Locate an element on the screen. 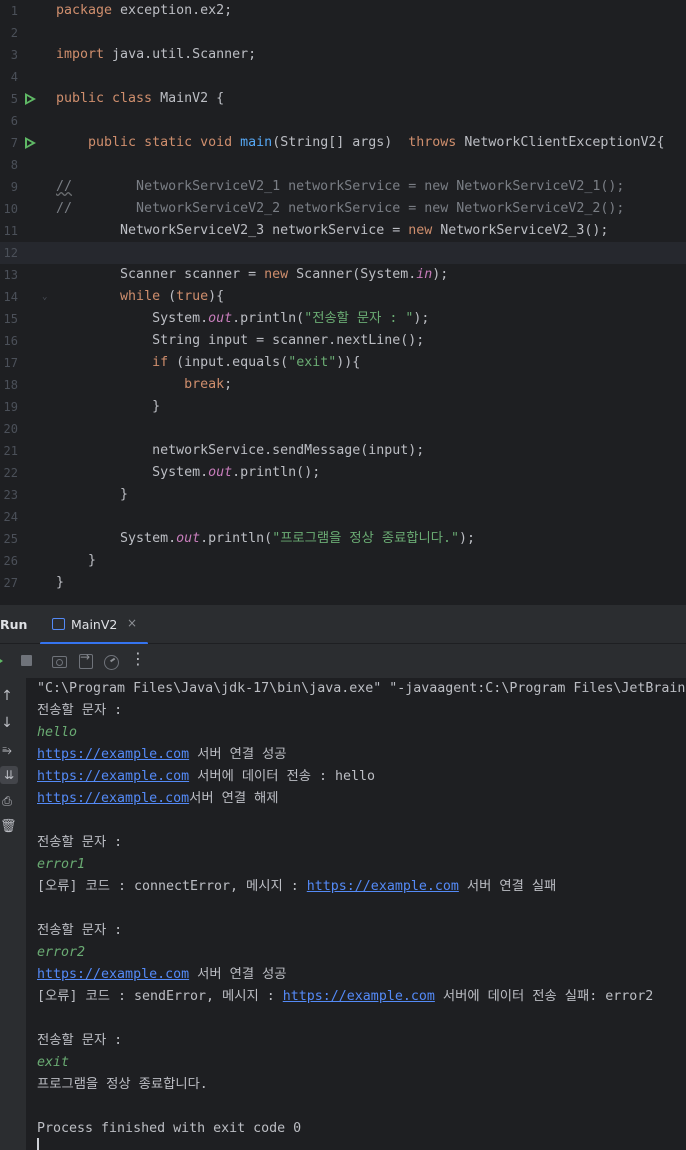 Image resolution: width=686 pixels, height=1150 pixels. code-text: break; is located at coordinates (144, 385).